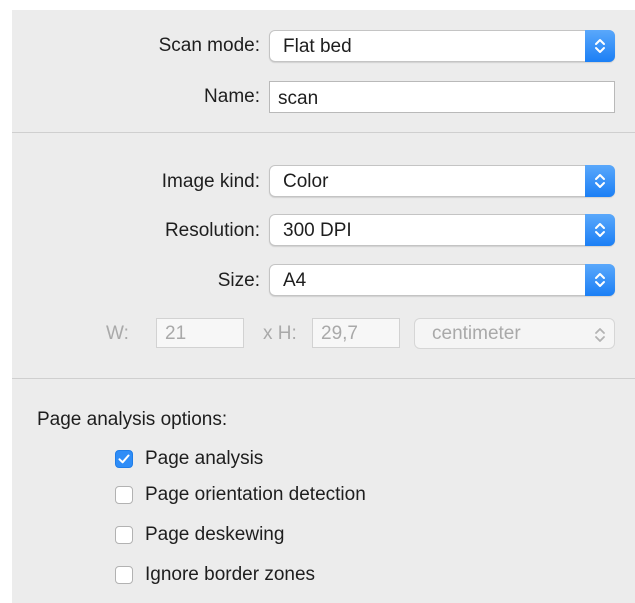 This screenshot has height=603, width=635. What do you see at coordinates (124, 575) in the screenshot?
I see `ignore-border-zones-checkbox` at bounding box center [124, 575].